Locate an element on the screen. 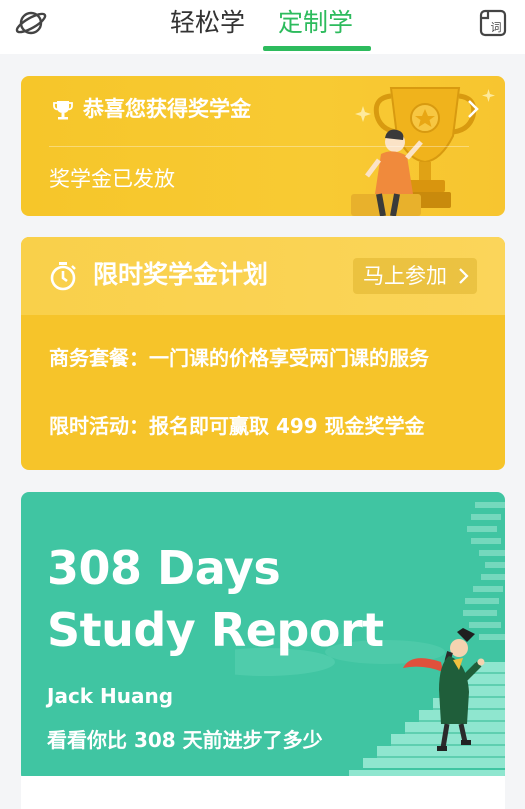  user-name: Jack Huang is located at coordinates (110, 696).